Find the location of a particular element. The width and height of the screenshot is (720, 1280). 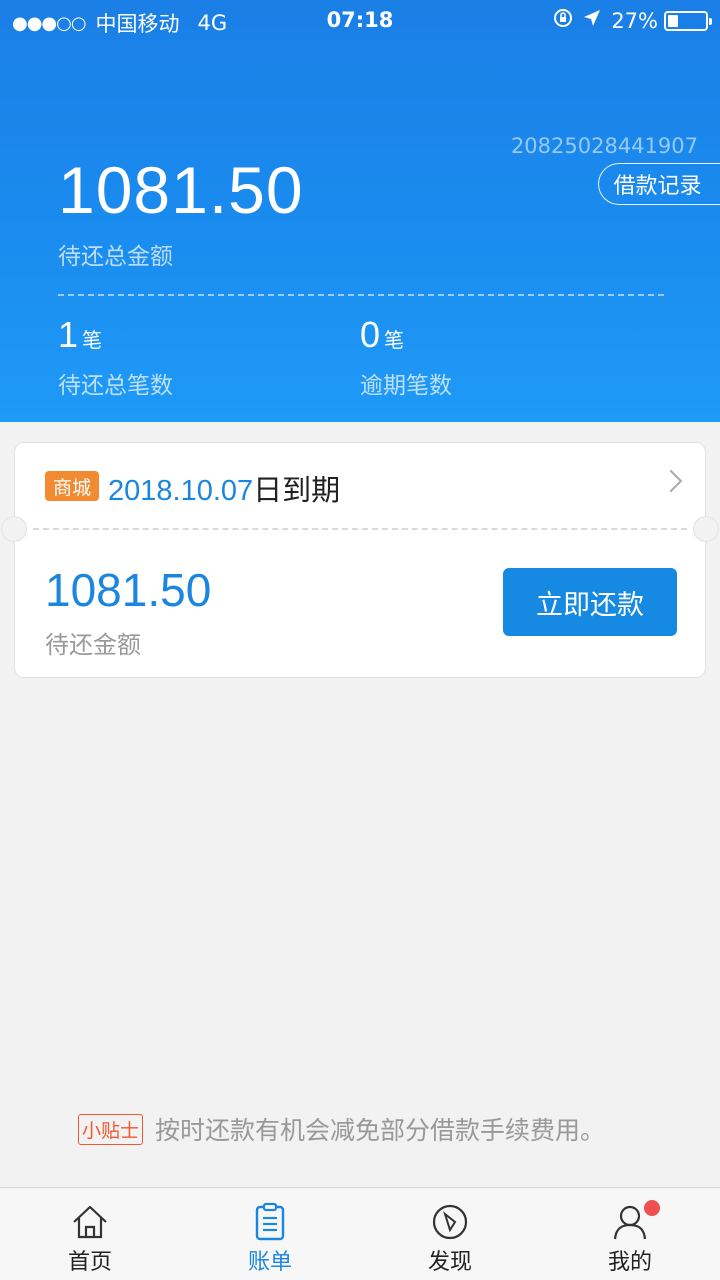

stat-overdue-count: 0笔 逾期笔数 is located at coordinates (406, 357).